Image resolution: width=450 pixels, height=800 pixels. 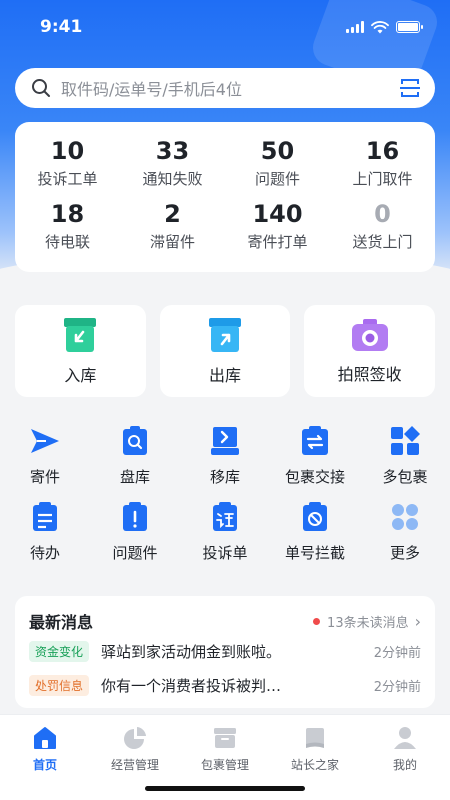 What do you see at coordinates (277, 242) in the screenshot?
I see `stat-label: 寄件打单` at bounding box center [277, 242].